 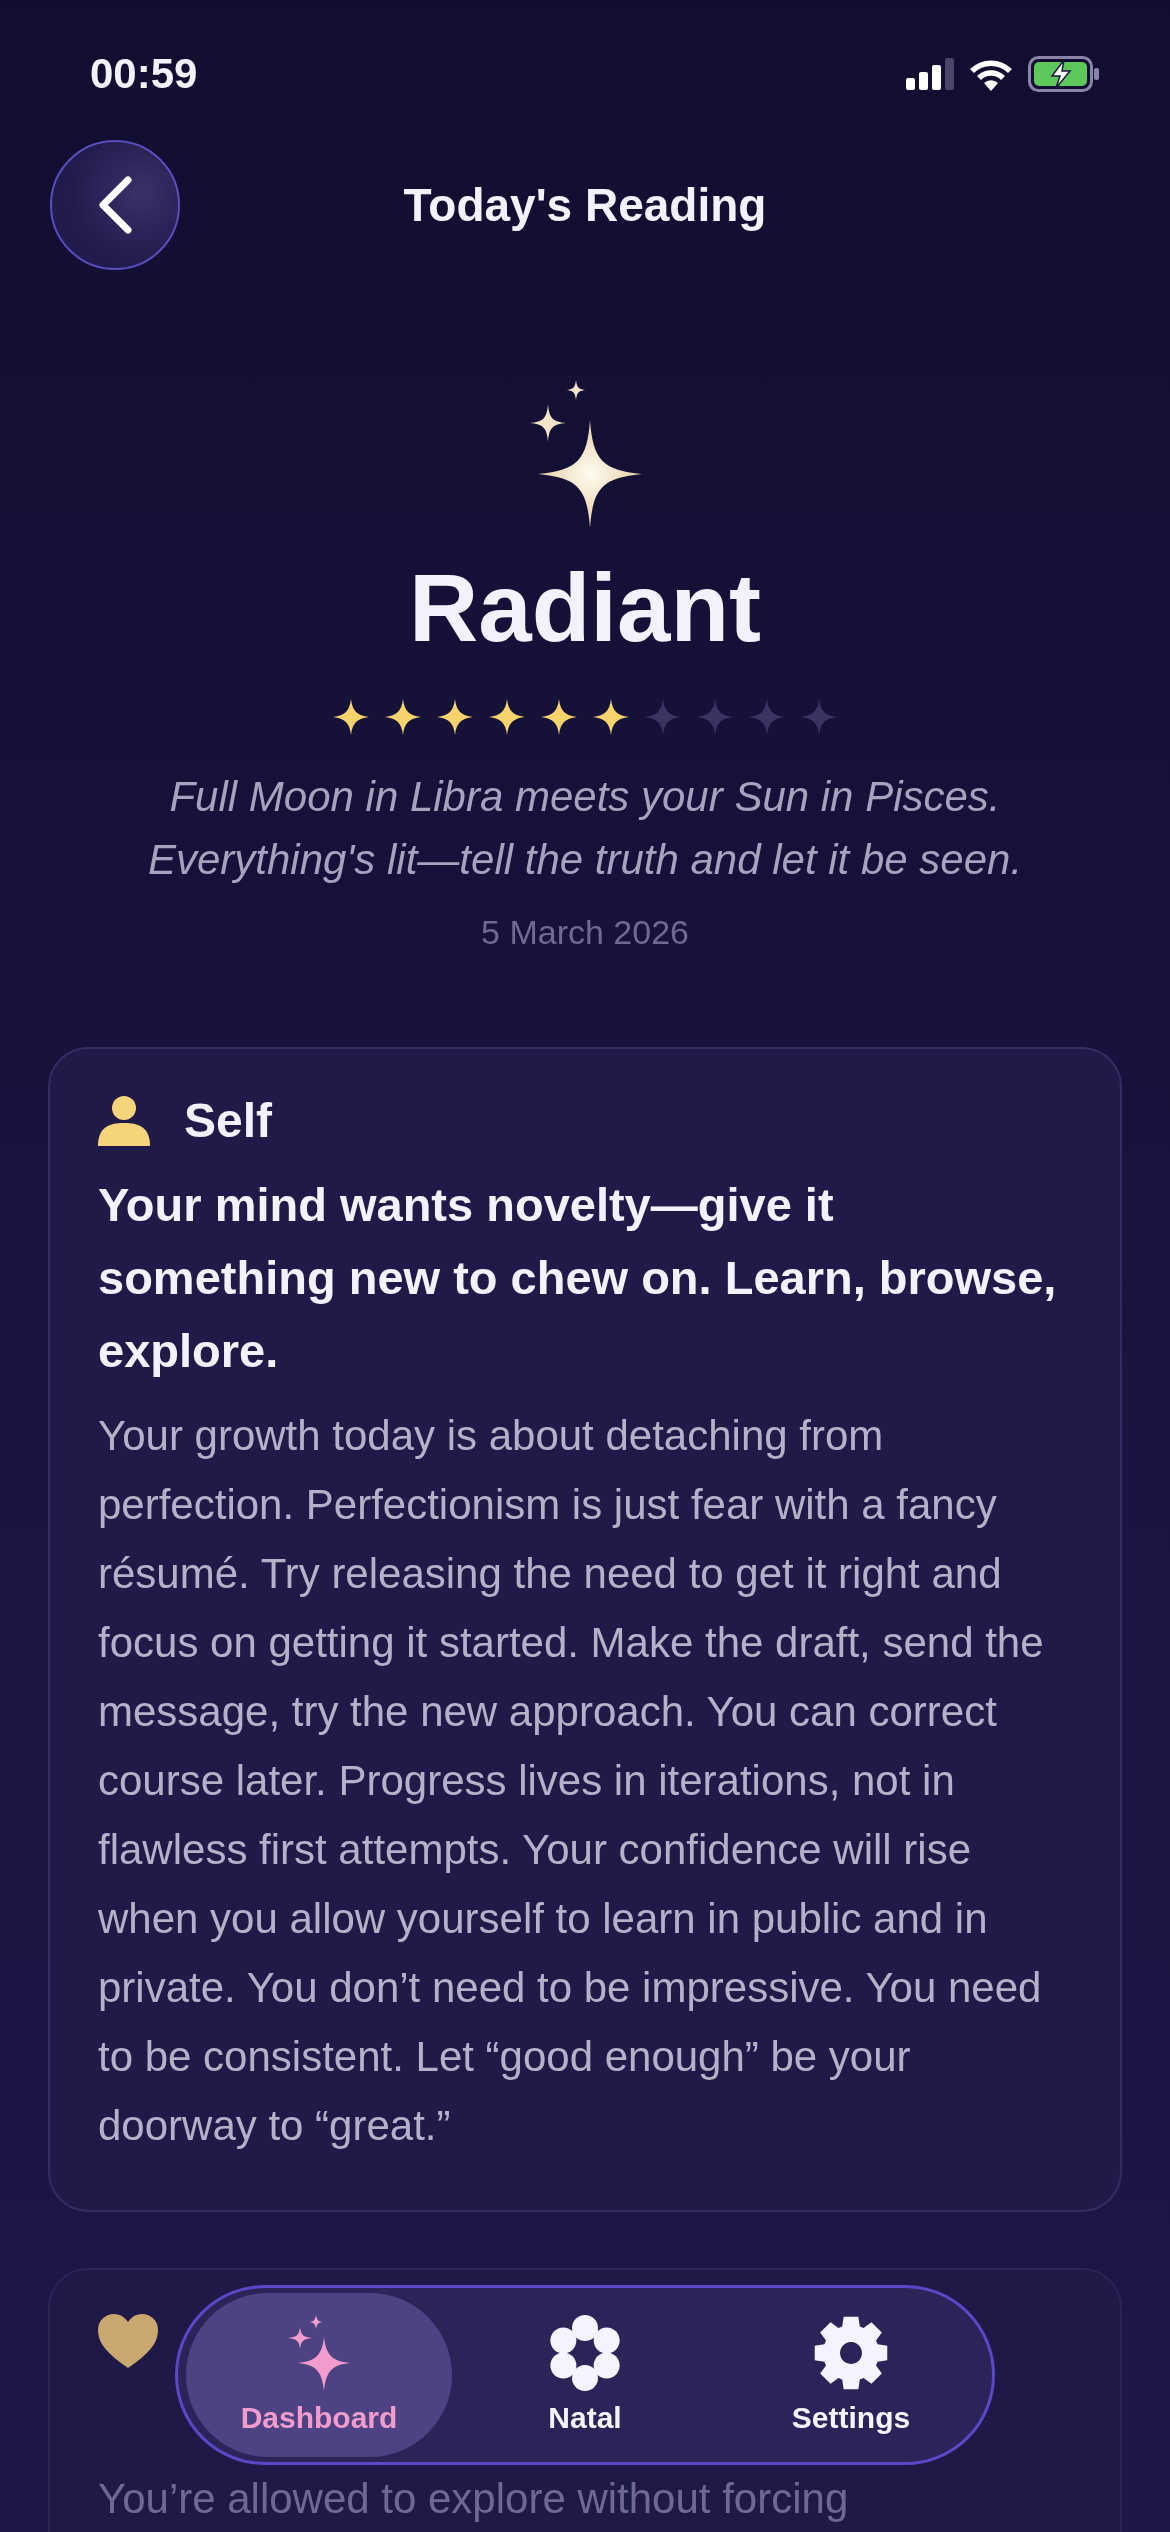 What do you see at coordinates (585, 205) in the screenshot?
I see `screen-title: Today's Reading` at bounding box center [585, 205].